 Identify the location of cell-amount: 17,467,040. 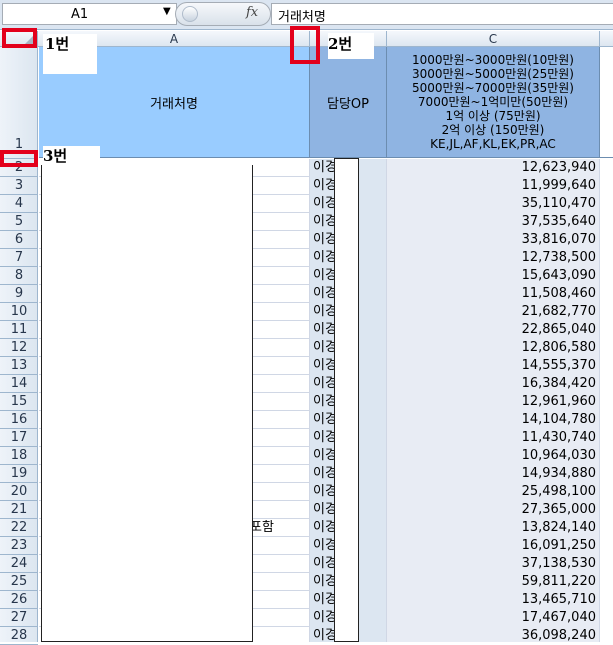
(493, 618).